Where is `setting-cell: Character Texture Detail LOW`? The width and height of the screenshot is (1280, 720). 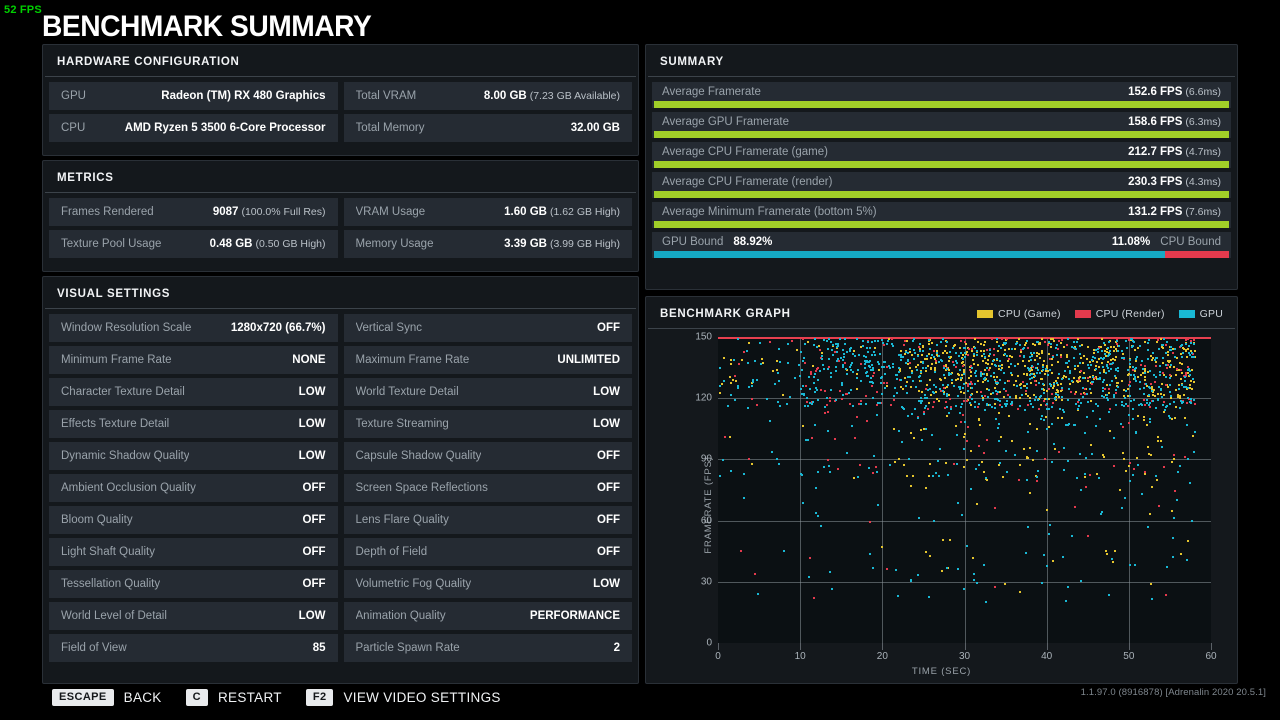 setting-cell: Character Texture Detail LOW is located at coordinates (193, 392).